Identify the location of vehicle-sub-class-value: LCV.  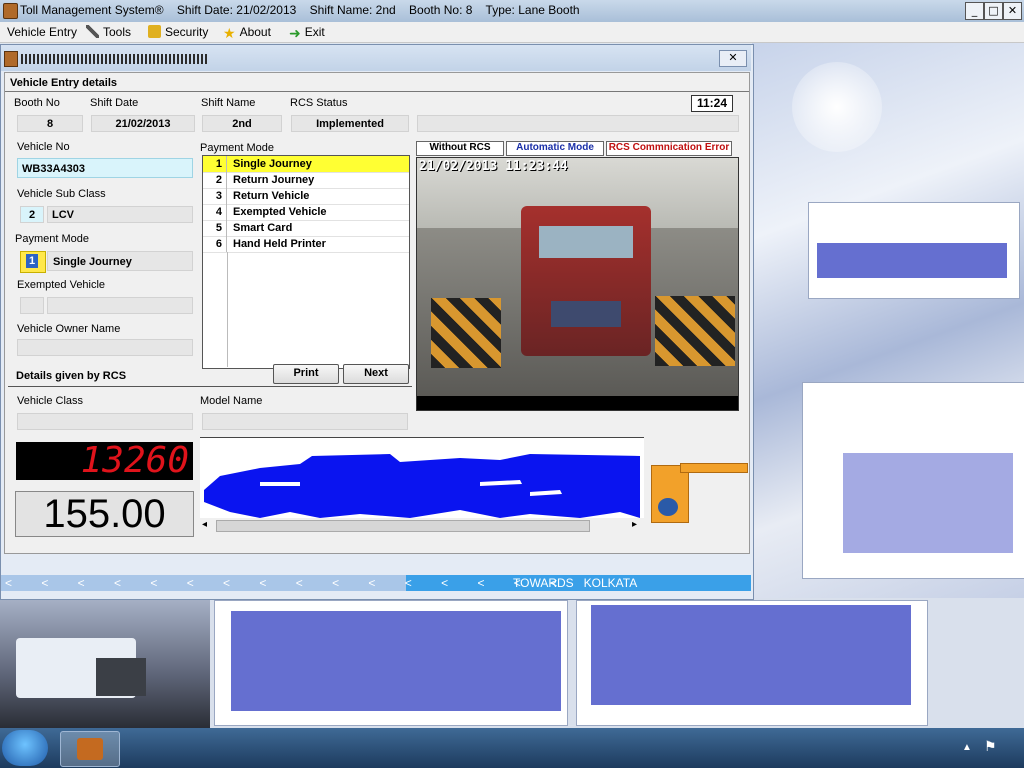
(120, 214).